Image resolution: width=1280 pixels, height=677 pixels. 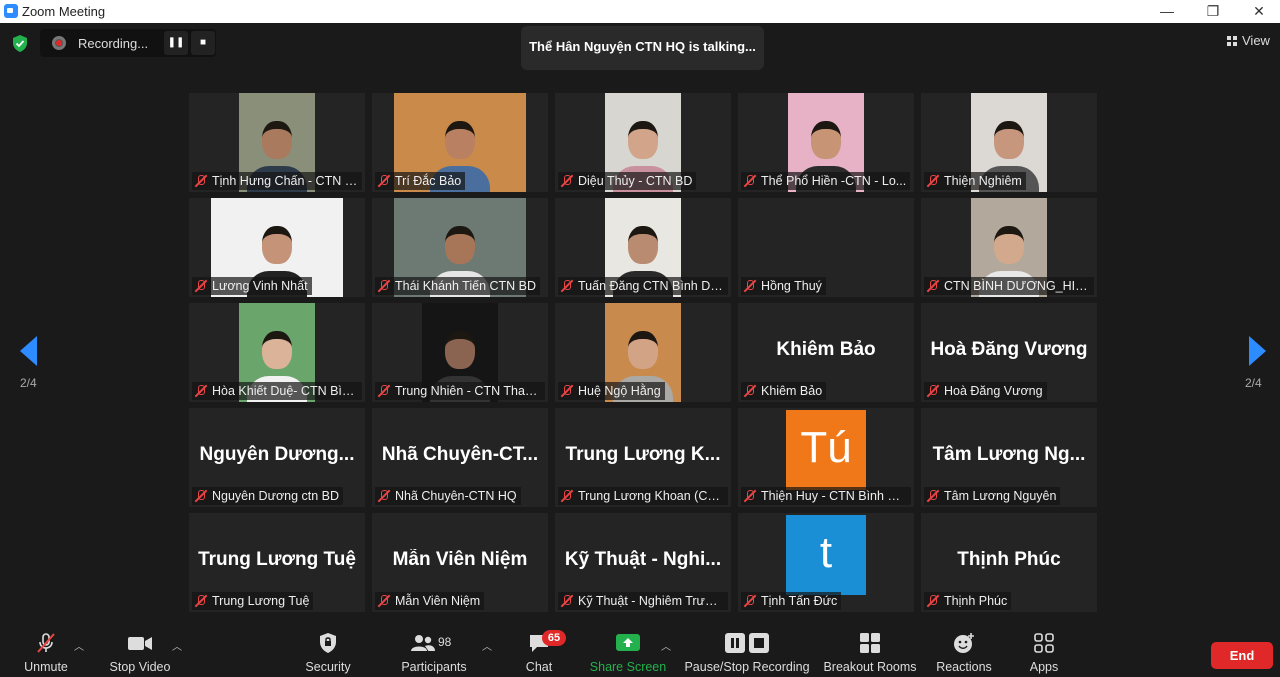 What do you see at coordinates (666, 645) in the screenshot?
I see `share-options-caret-icon: ︿` at bounding box center [666, 645].